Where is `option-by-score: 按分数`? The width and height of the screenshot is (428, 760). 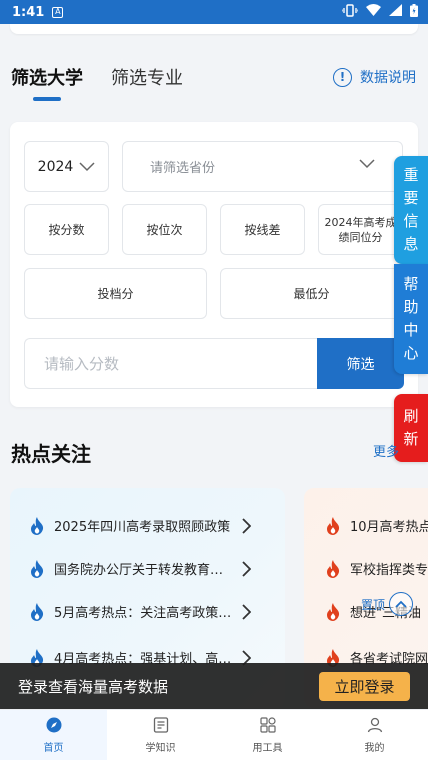
option-by-score: 按分数 is located at coordinates (66, 229).